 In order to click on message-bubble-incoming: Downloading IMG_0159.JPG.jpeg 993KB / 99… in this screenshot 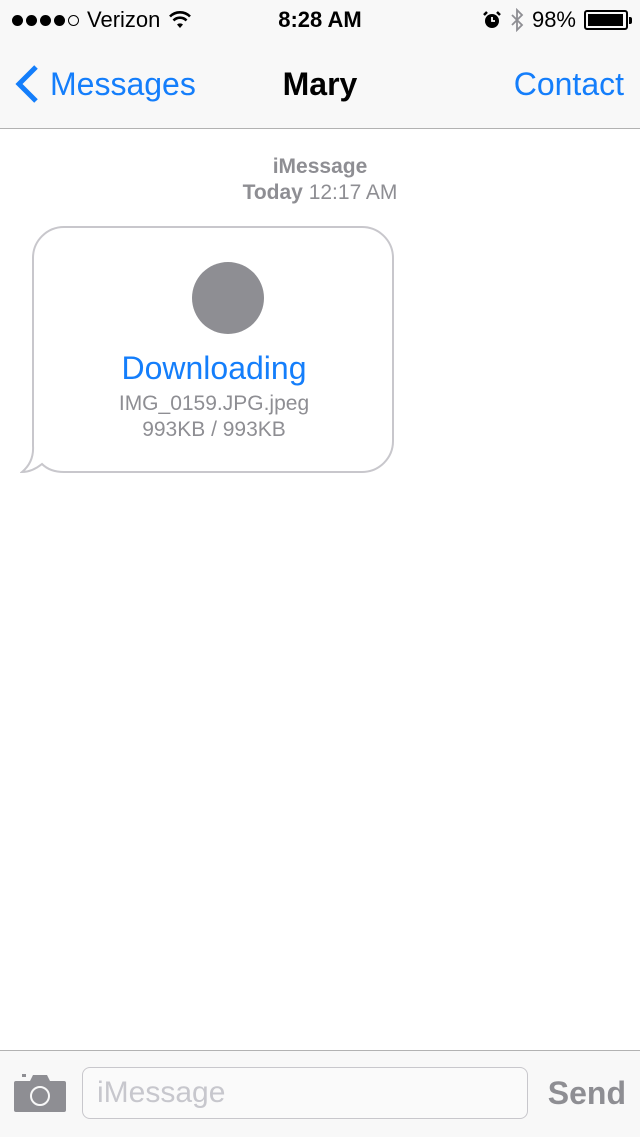, I will do `click(208, 351)`.